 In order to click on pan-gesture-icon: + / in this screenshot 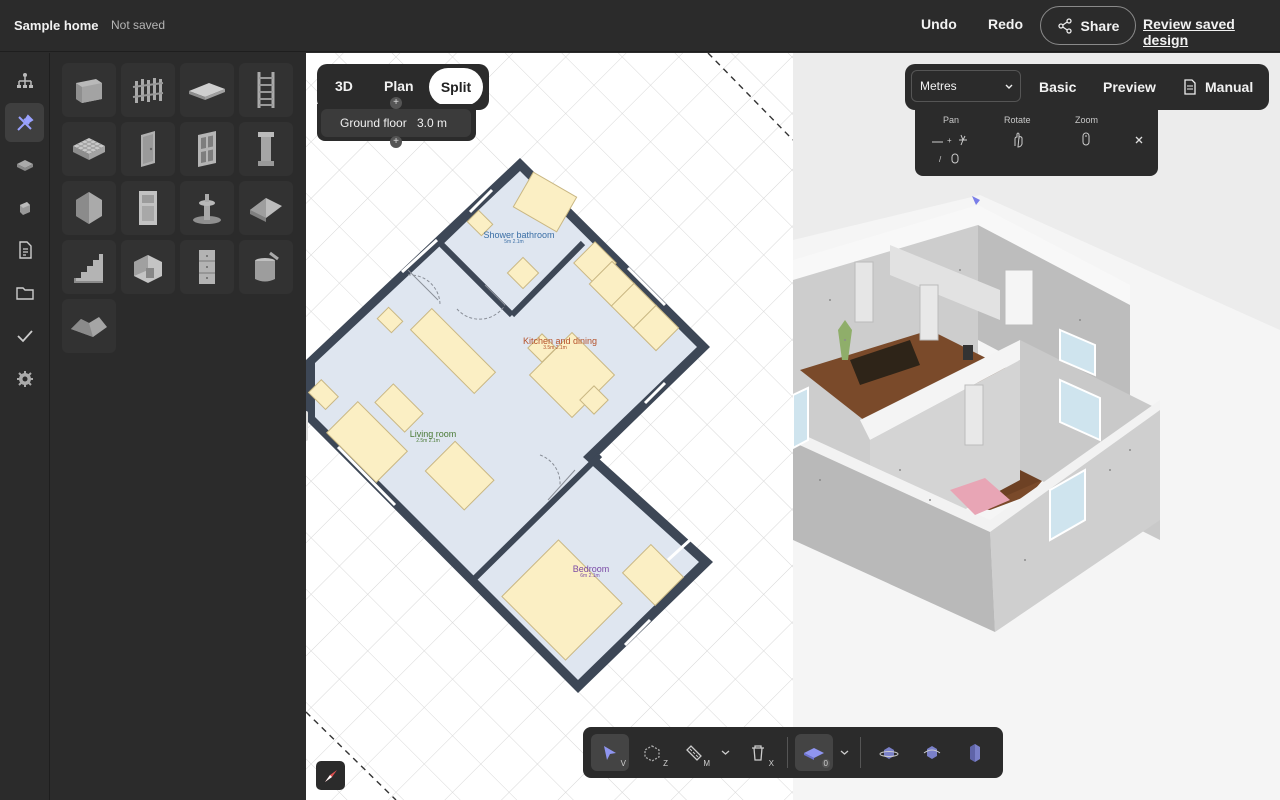, I will do `click(949, 149)`.